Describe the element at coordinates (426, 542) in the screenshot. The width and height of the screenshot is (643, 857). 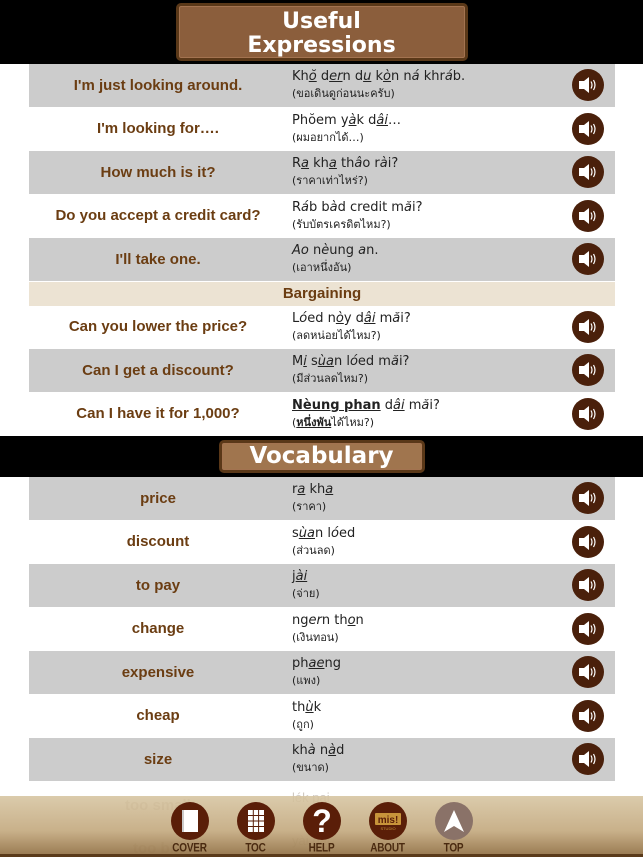
I see `thai-translation: sùan lóed (ส่วนลด)` at that location.